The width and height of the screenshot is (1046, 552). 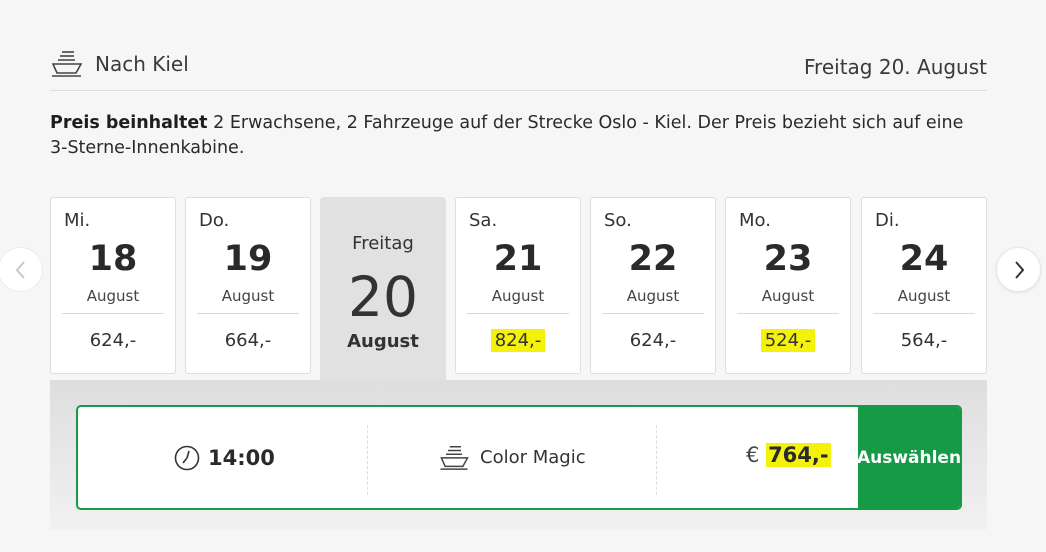 I want to click on date-card-20-selected: Freitag 20 August, so click(x=383, y=288).